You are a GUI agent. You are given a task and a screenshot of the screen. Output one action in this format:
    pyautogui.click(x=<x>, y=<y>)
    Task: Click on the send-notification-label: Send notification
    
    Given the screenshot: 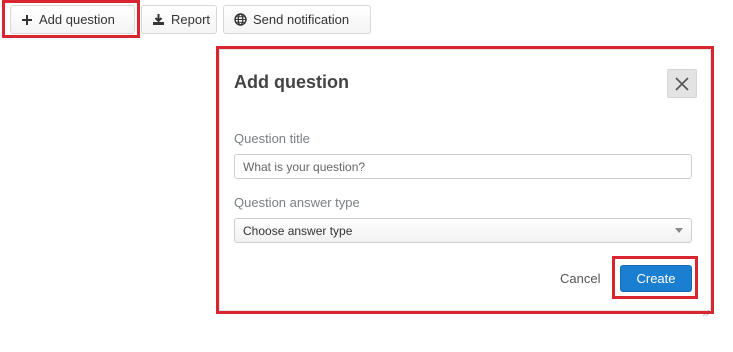 What is the action you would take?
    pyautogui.click(x=301, y=19)
    